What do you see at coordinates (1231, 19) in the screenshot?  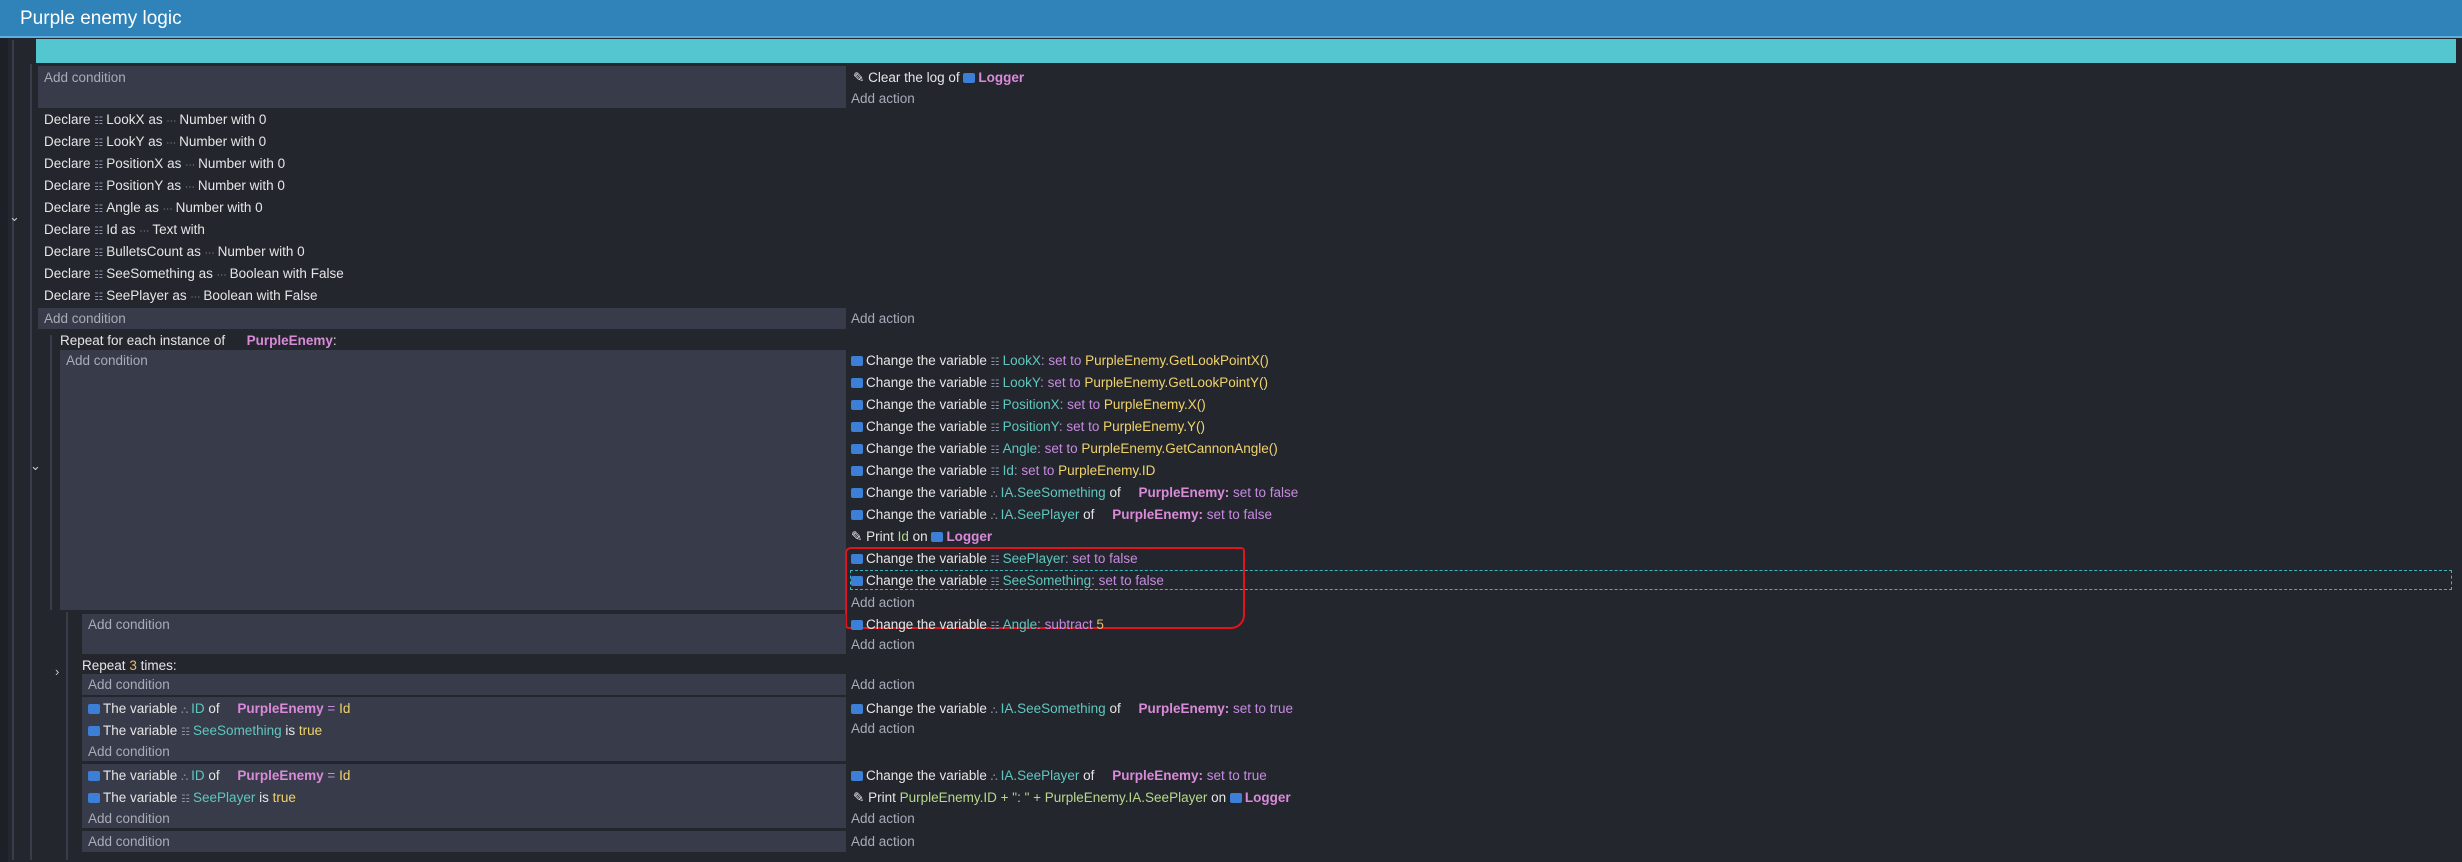 I see `title-bar: Purple enemy logic` at bounding box center [1231, 19].